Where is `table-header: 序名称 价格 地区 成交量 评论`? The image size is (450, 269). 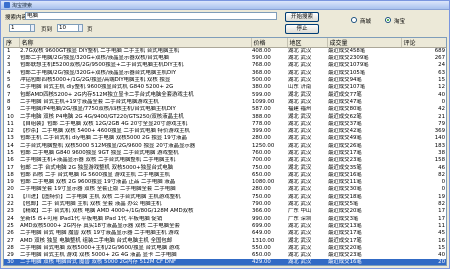
table-header: 序名称 价格 地区 成交量 评论 is located at coordinates (225, 43).